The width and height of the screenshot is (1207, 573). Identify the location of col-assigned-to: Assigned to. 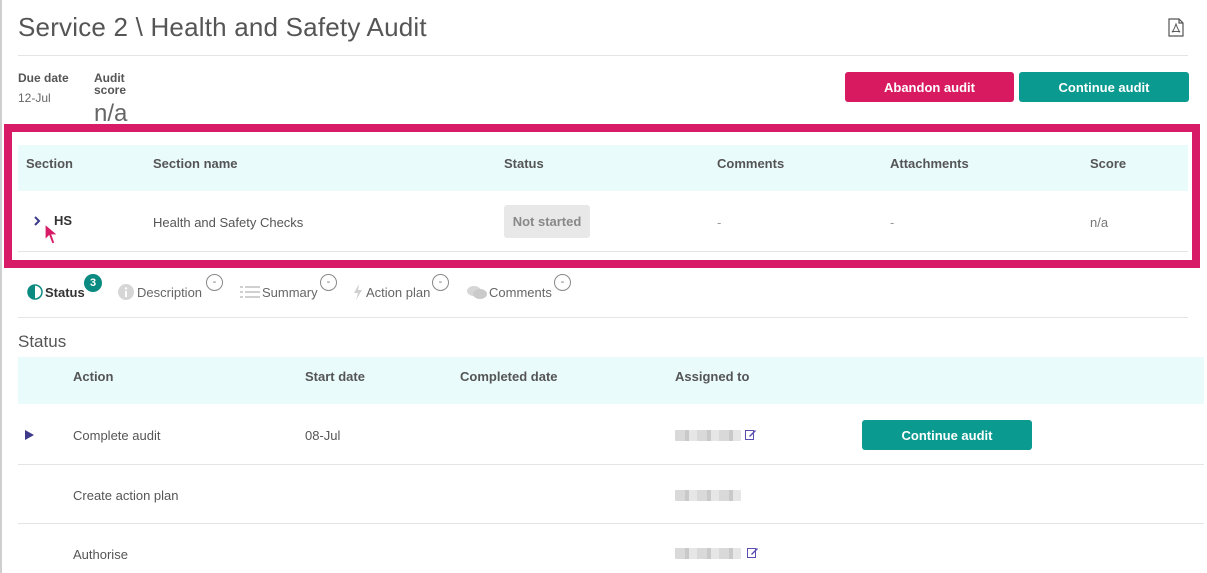
(712, 376).